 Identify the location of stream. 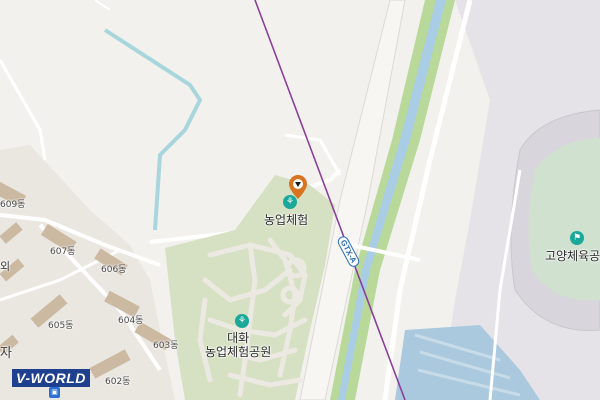
(153, 129).